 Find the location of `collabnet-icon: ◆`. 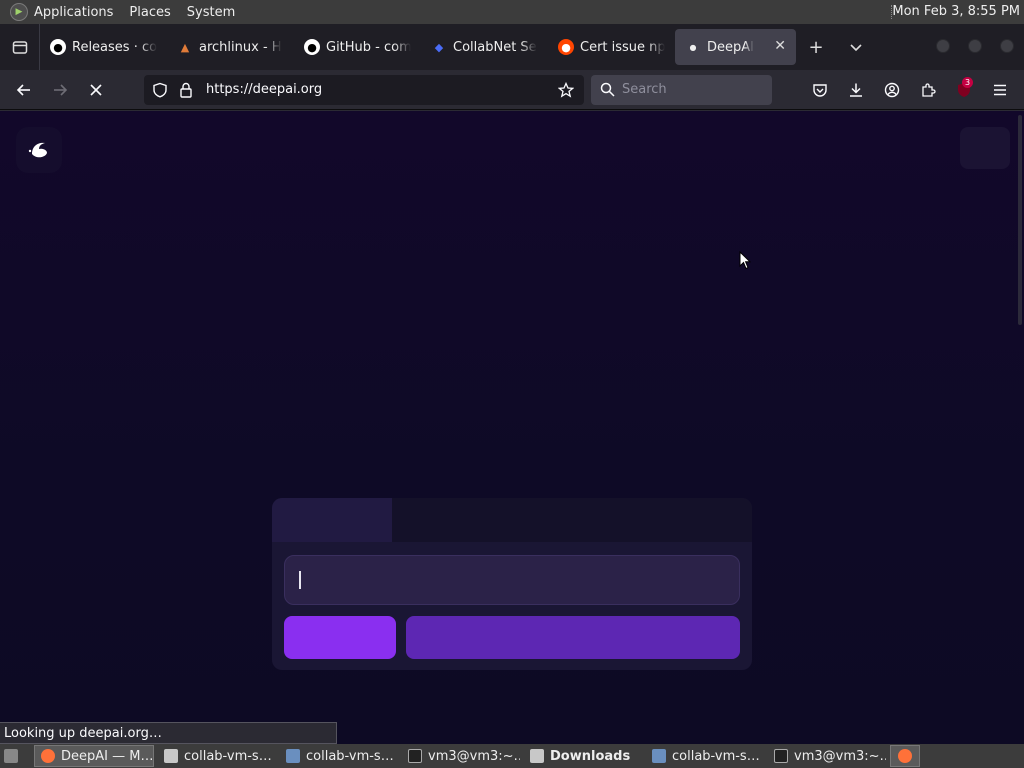

collabnet-icon: ◆ is located at coordinates (439, 47).